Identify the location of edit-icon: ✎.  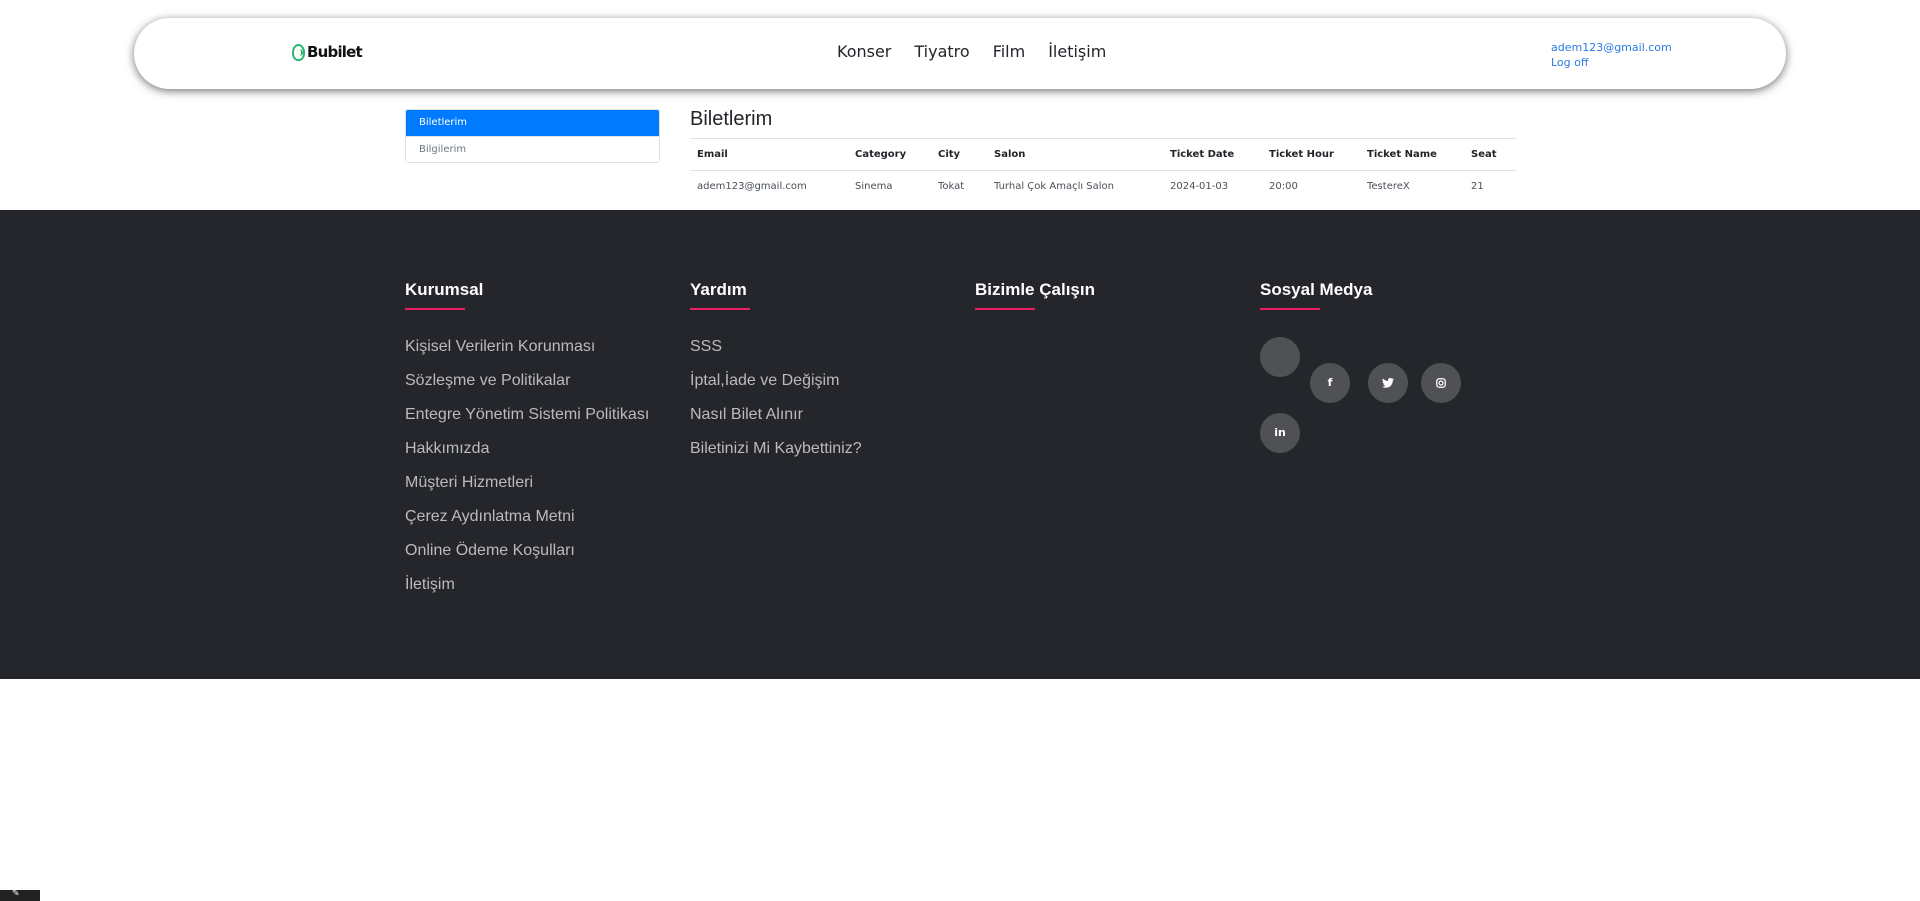
(16, 894).